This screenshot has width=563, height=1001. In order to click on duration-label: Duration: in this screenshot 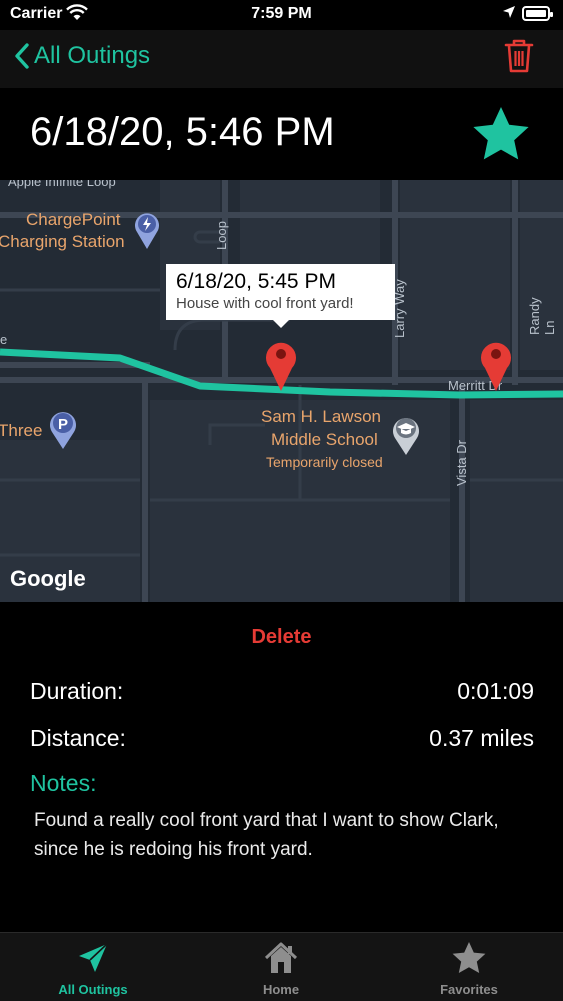, I will do `click(77, 691)`.